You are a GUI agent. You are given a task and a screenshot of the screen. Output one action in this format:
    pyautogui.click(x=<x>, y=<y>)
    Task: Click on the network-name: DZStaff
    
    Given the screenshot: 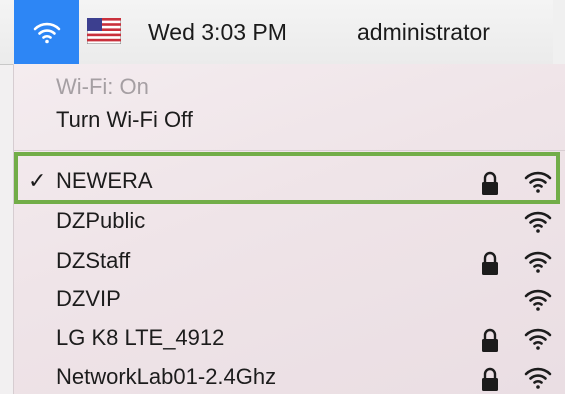 What is the action you would take?
    pyautogui.click(x=93, y=260)
    